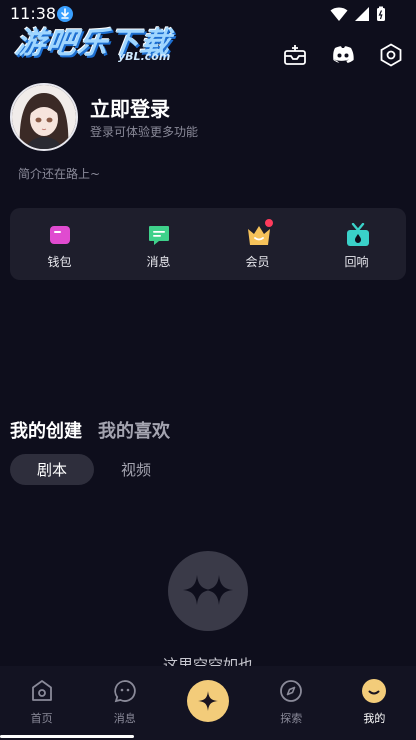  What do you see at coordinates (159, 235) in the screenshot?
I see `message-icon` at bounding box center [159, 235].